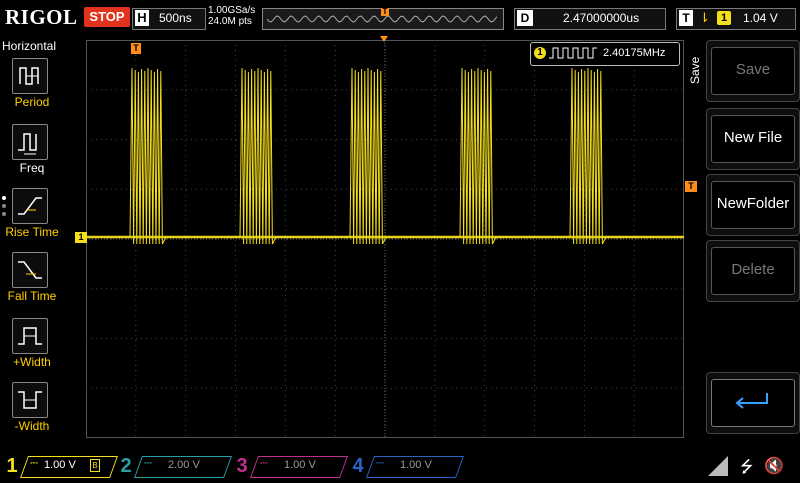 This screenshot has width=800, height=483. Describe the element at coordinates (718, 466) in the screenshot. I see `navigation-triangle-icon` at that location.